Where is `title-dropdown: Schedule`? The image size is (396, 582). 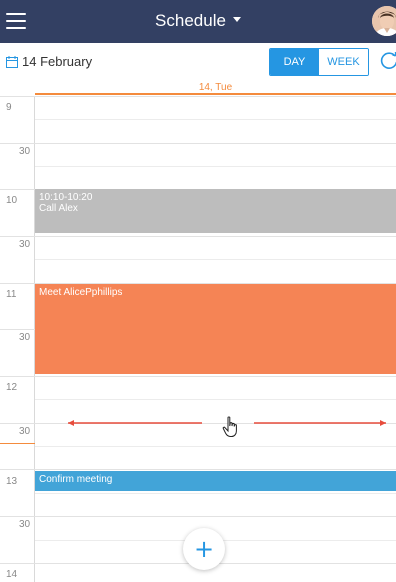 title-dropdown: Schedule is located at coordinates (198, 21).